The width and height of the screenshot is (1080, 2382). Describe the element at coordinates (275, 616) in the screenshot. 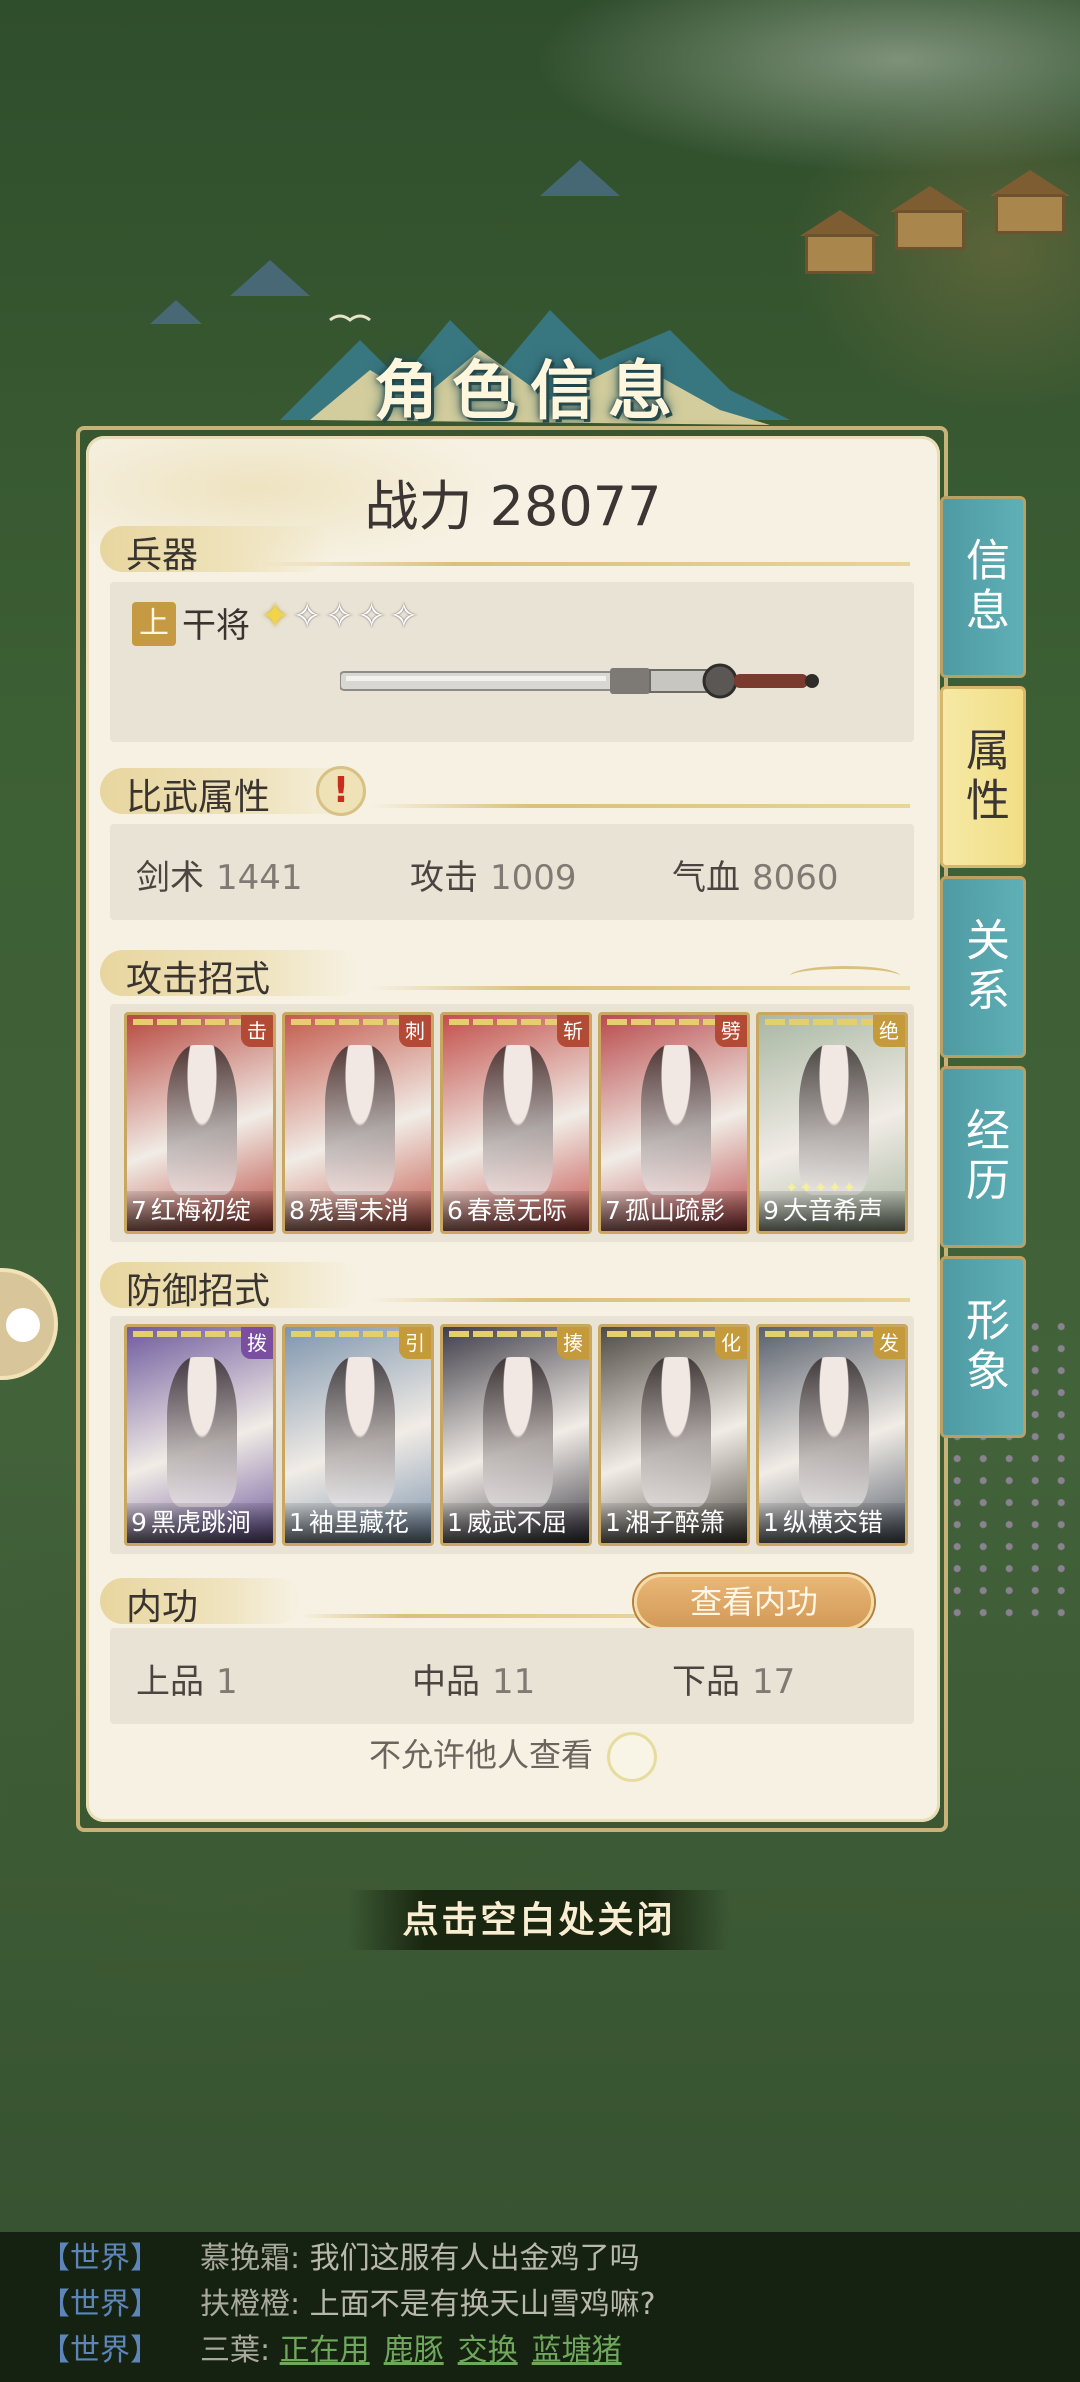

I see `star-filled-icon: ✦` at that location.